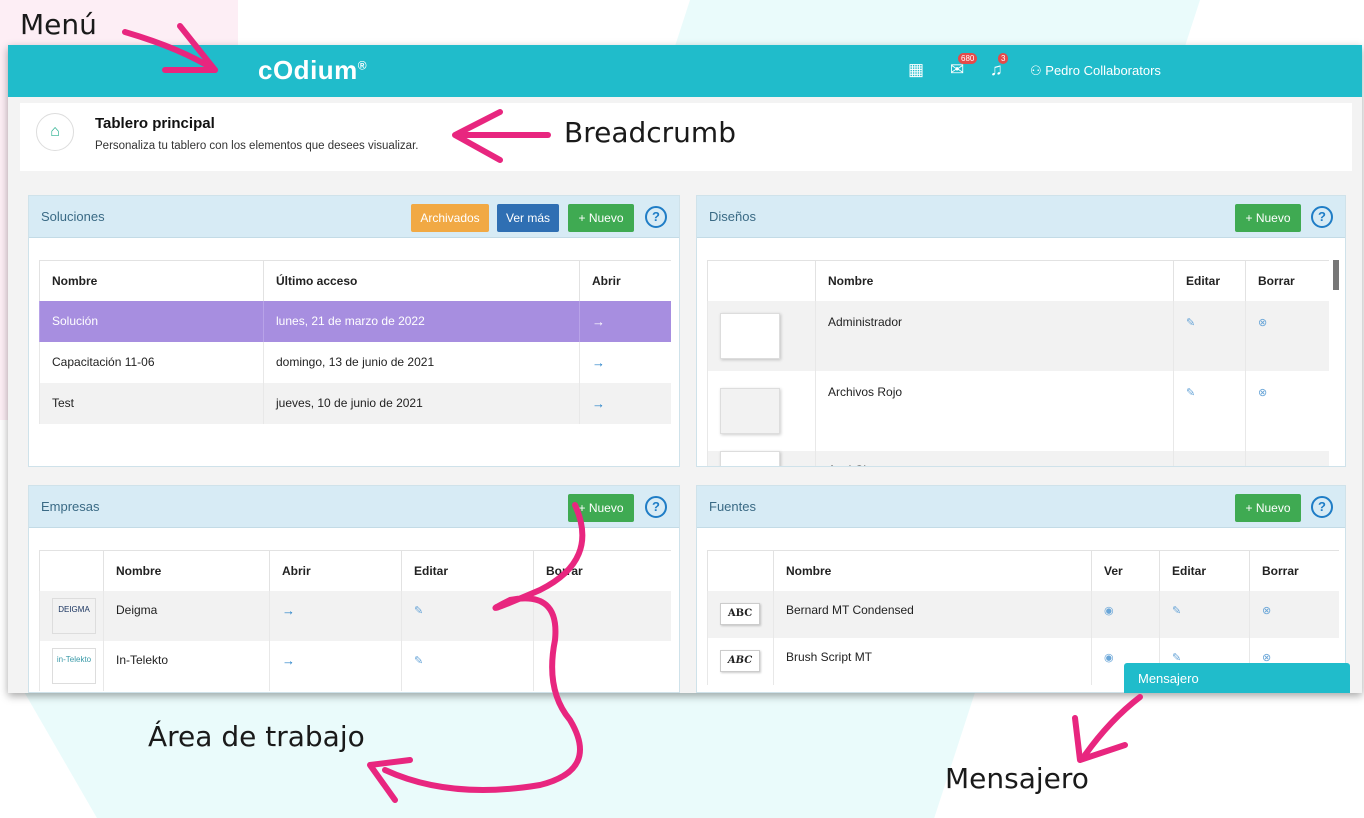 The width and height of the screenshot is (1364, 818). I want to click on annotation-workspace: Área de trabajo, so click(256, 736).